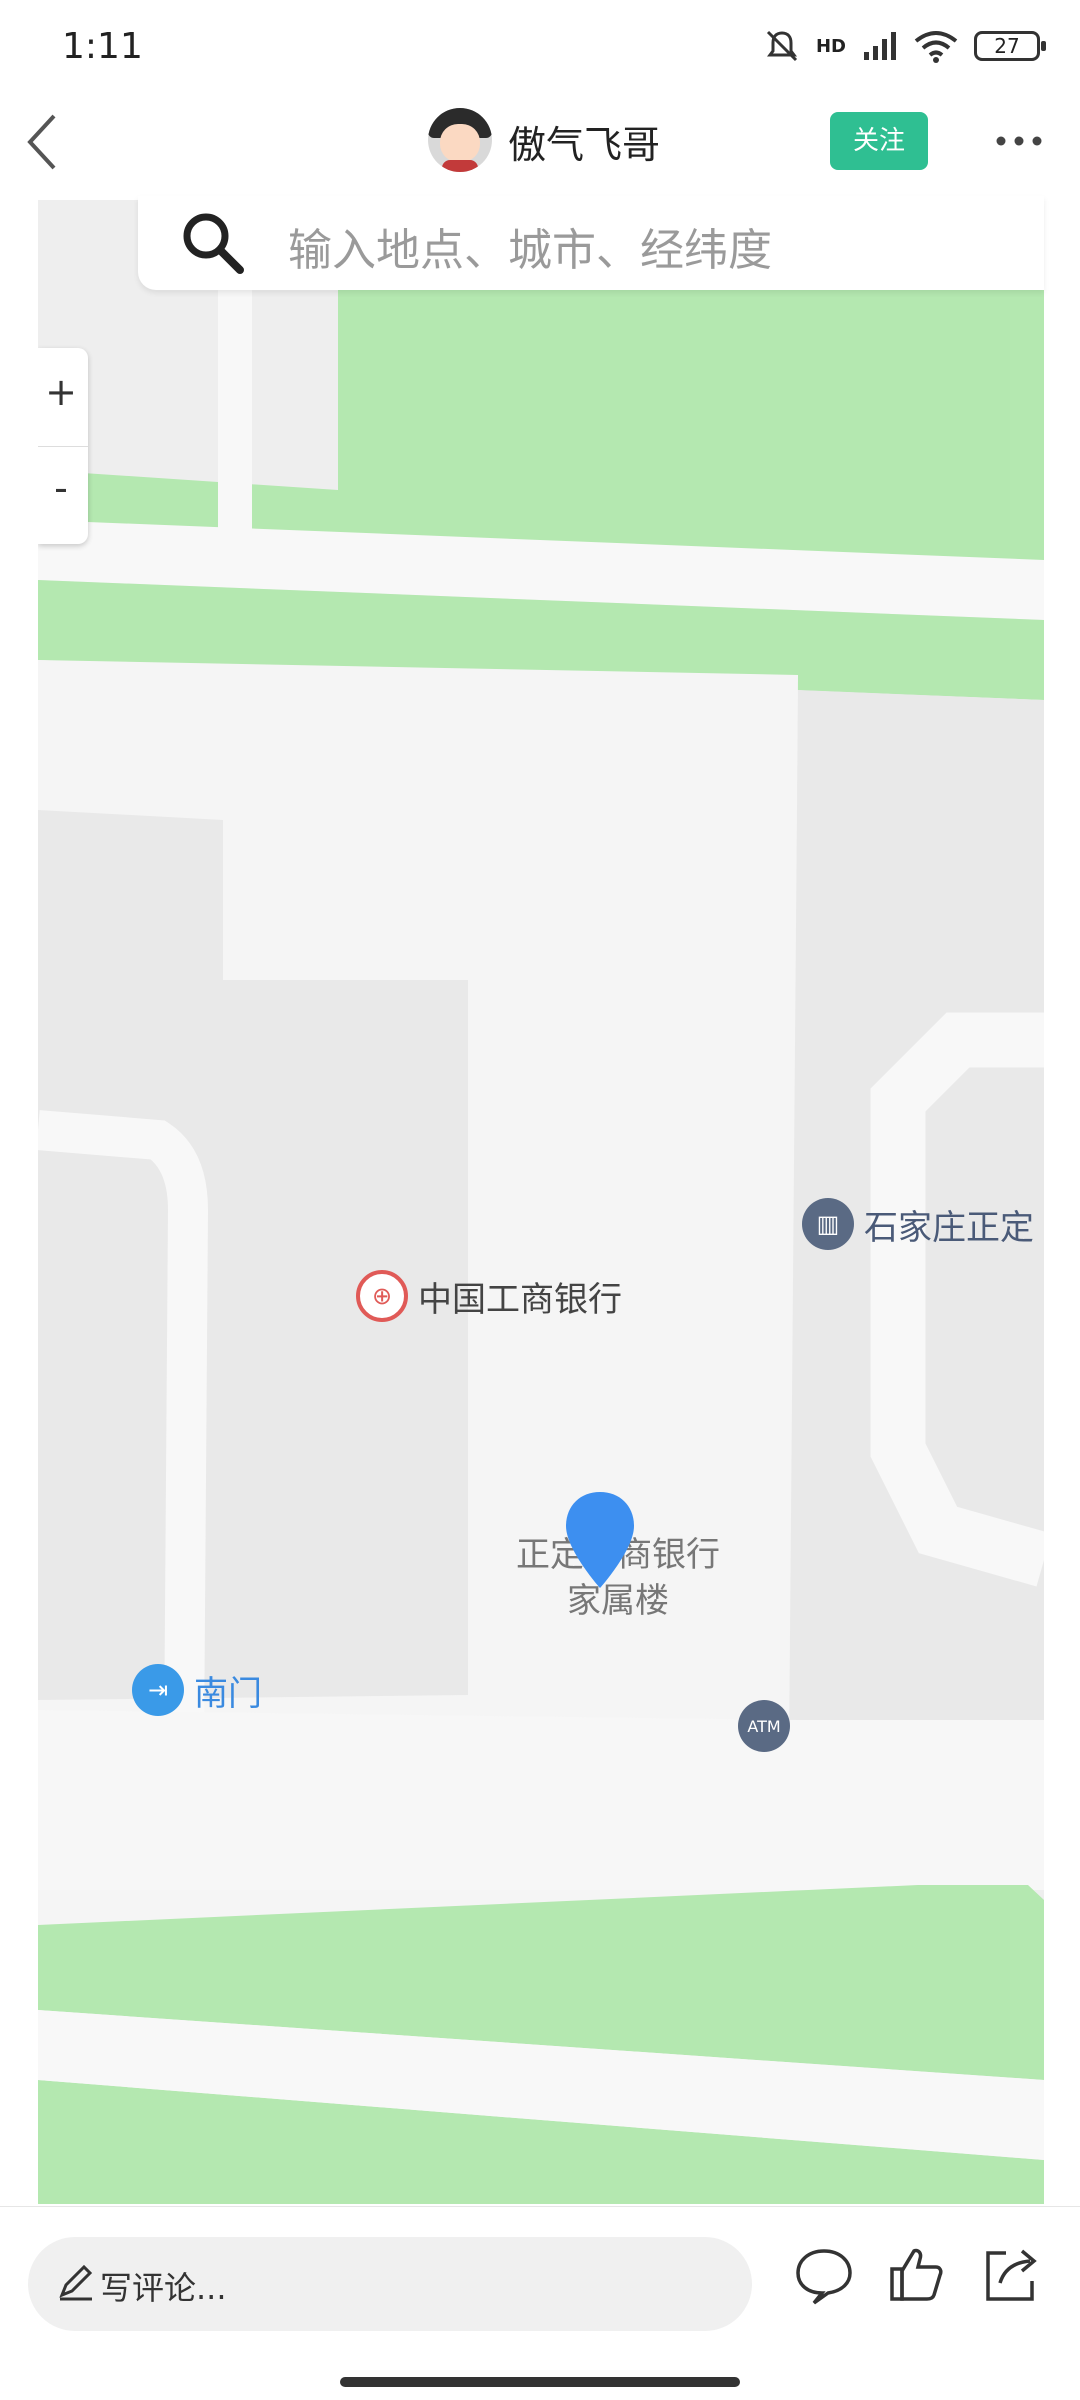  I want to click on map-search-bar: 输入地点、城市、经纬度, so click(591, 243).